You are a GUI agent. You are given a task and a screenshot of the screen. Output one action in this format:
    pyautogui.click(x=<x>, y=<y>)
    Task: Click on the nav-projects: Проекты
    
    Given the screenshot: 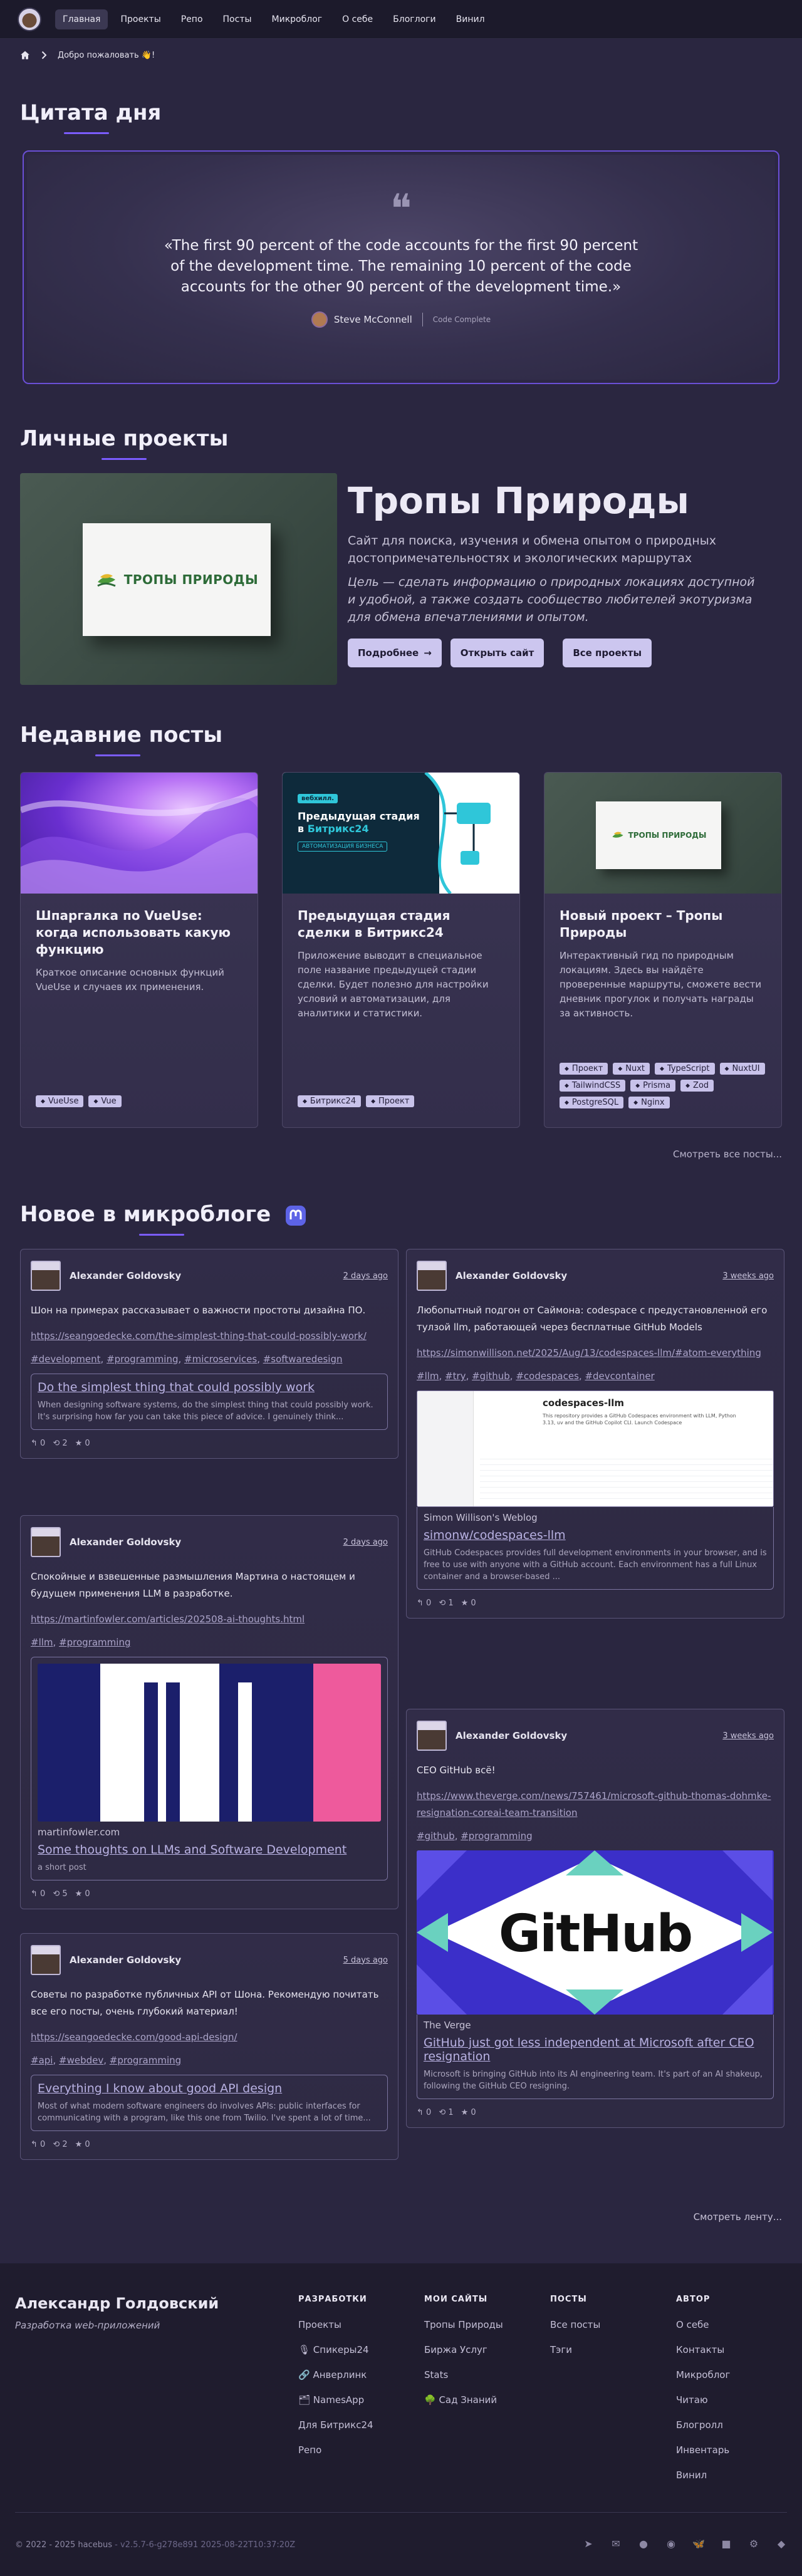 What is the action you would take?
    pyautogui.click(x=140, y=19)
    